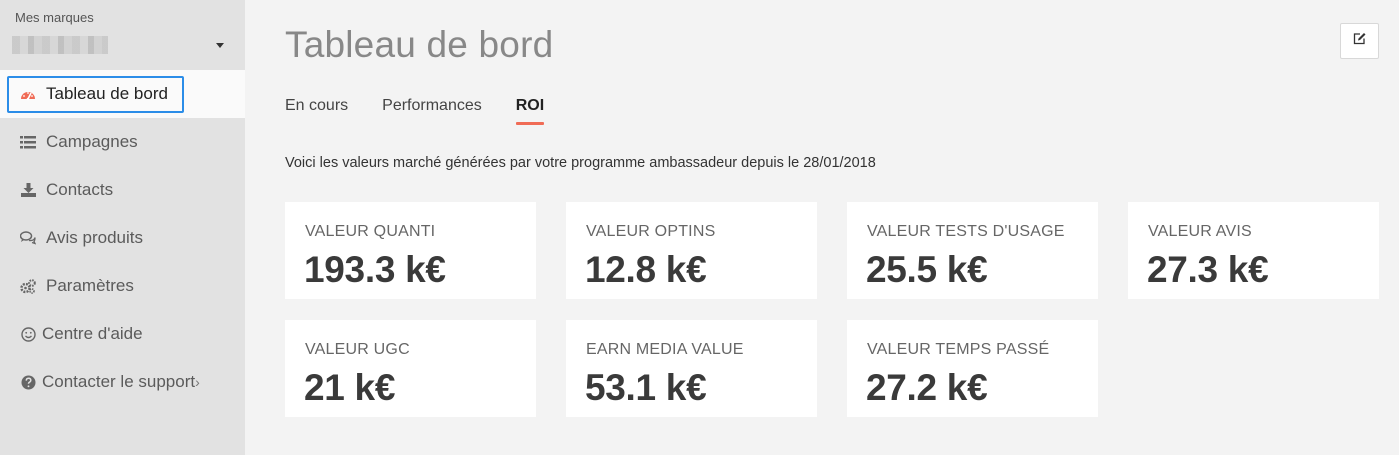 This screenshot has width=1399, height=455. Describe the element at coordinates (28, 286) in the screenshot. I see `gears-icon` at that location.